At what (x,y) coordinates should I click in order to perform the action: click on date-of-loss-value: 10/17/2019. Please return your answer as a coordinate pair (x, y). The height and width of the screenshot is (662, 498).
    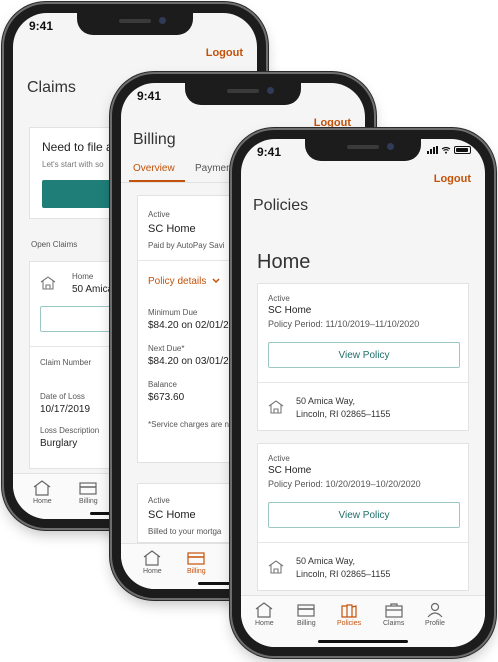
    Looking at the image, I should click on (65, 409).